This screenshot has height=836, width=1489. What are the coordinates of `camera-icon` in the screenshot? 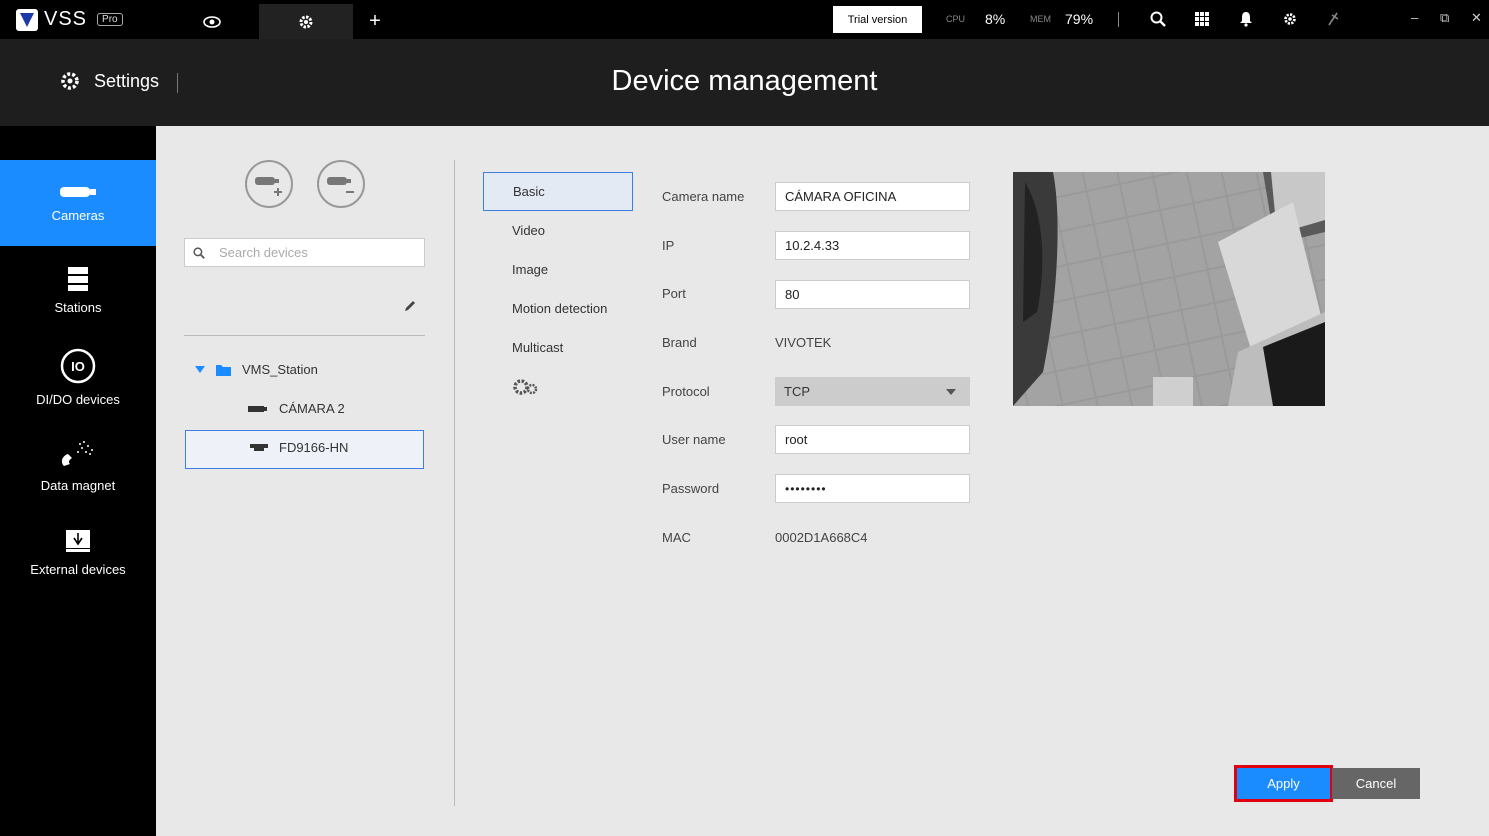 It's located at (78, 191).